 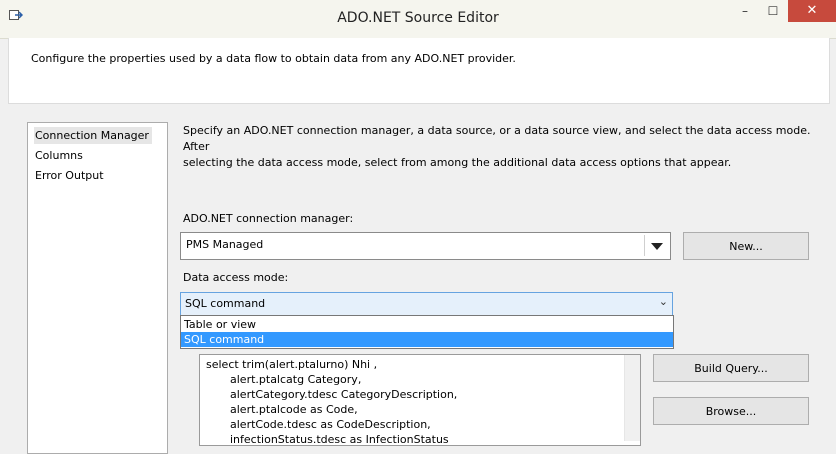 What do you see at coordinates (292, 364) in the screenshot?
I see `sql-line: select trim(alert.ptalurno) Nhi ,` at bounding box center [292, 364].